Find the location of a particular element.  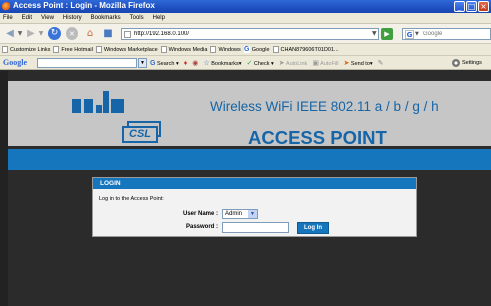

autofill-label: AutoFill is located at coordinates (329, 63).